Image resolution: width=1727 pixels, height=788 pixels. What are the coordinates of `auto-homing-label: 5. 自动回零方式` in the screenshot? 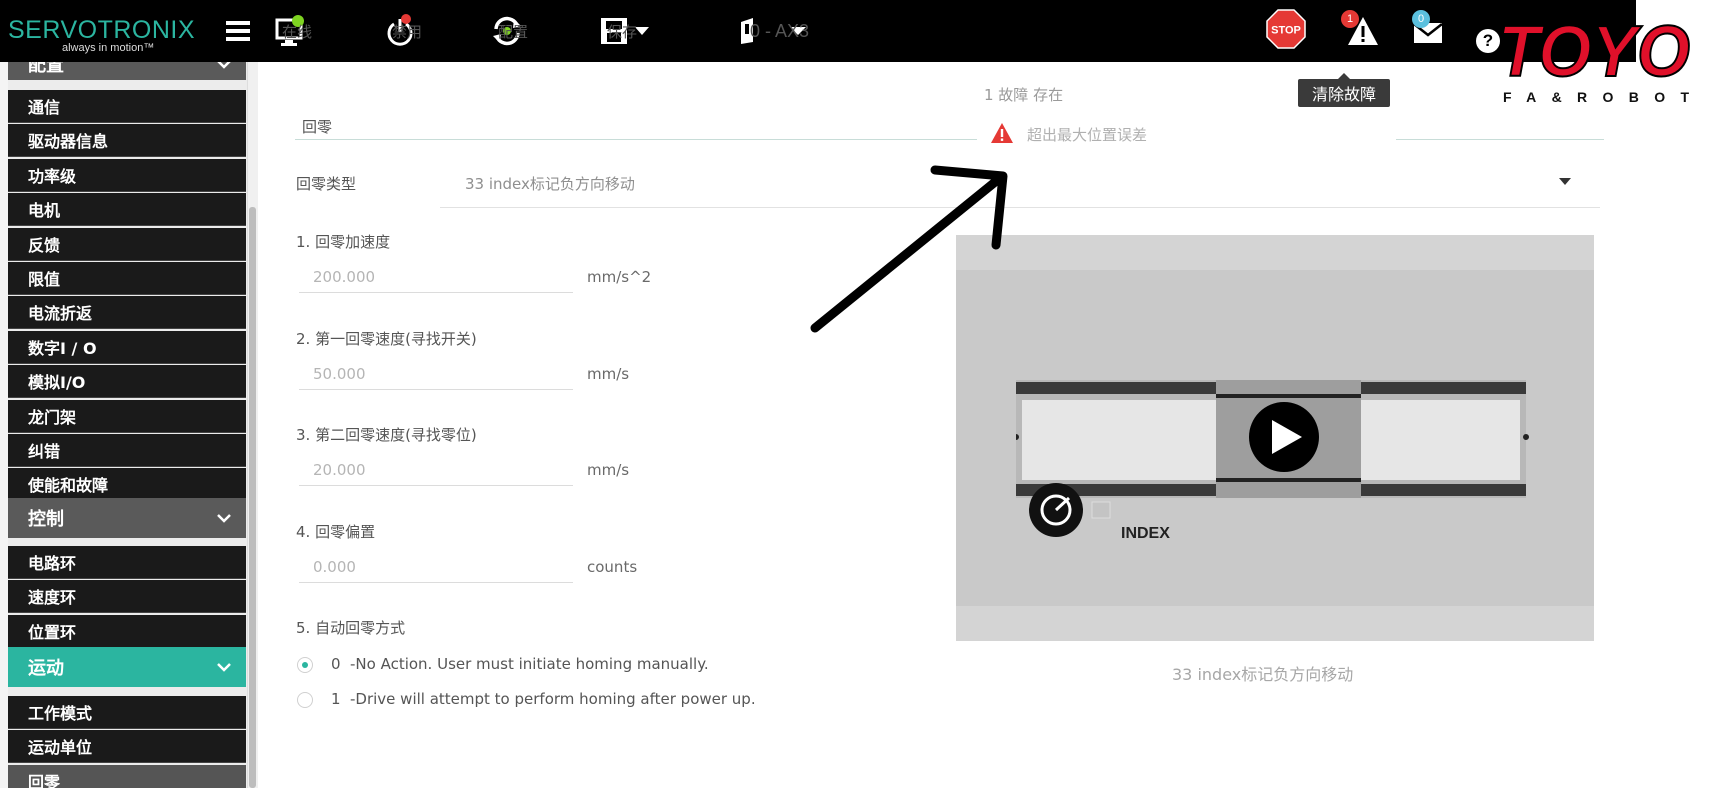 It's located at (351, 628).